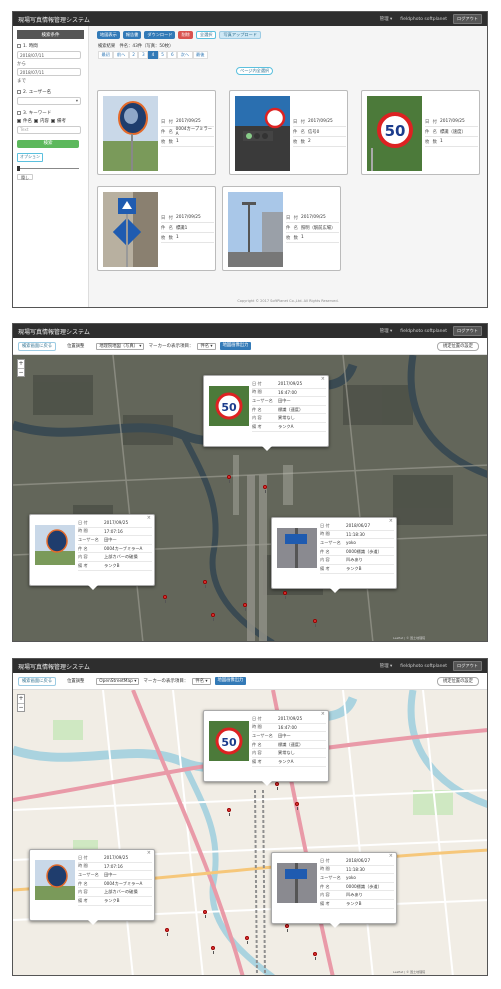 This screenshot has height=989, width=501. What do you see at coordinates (48, 143) in the screenshot?
I see `search-button: 検索` at bounding box center [48, 143].